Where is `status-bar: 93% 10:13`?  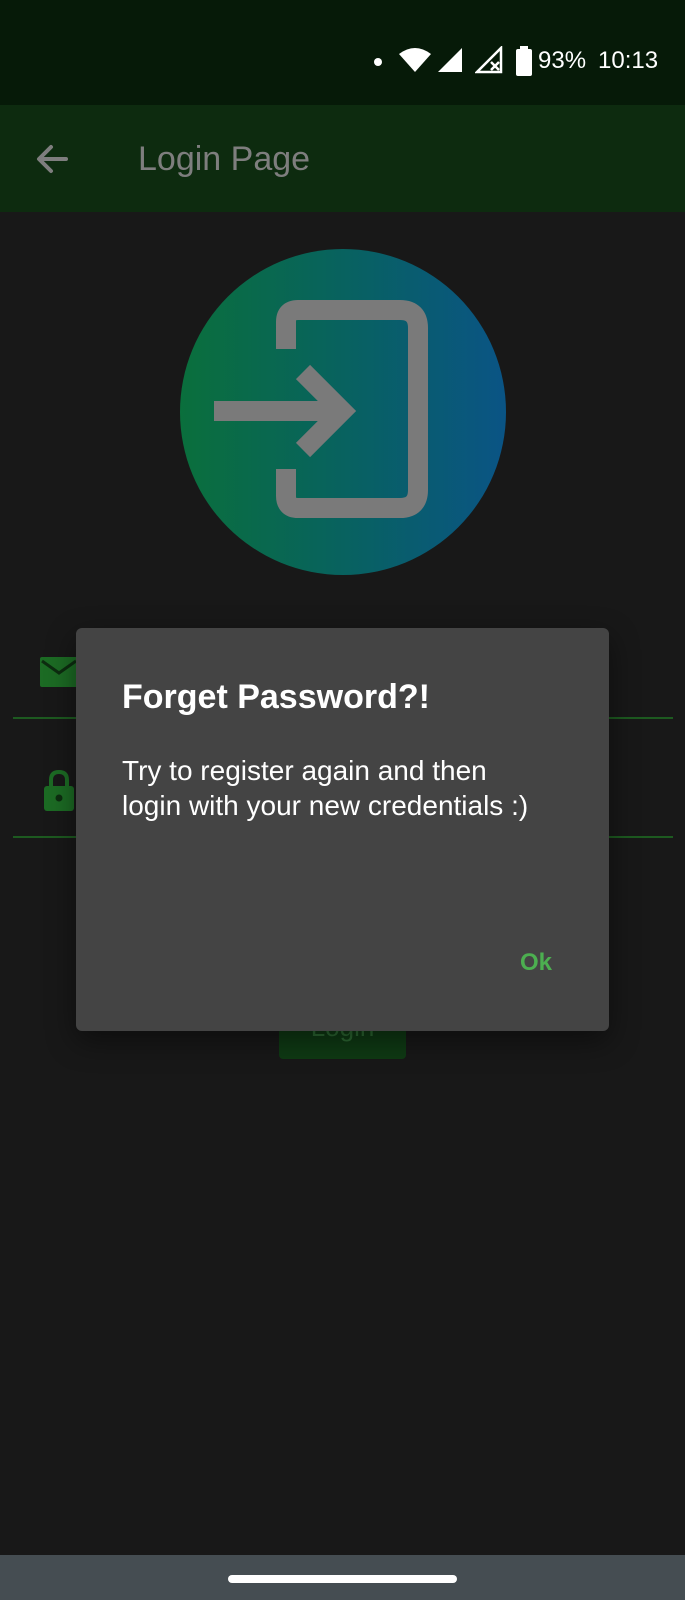
status-bar: 93% 10:13 is located at coordinates (342, 52).